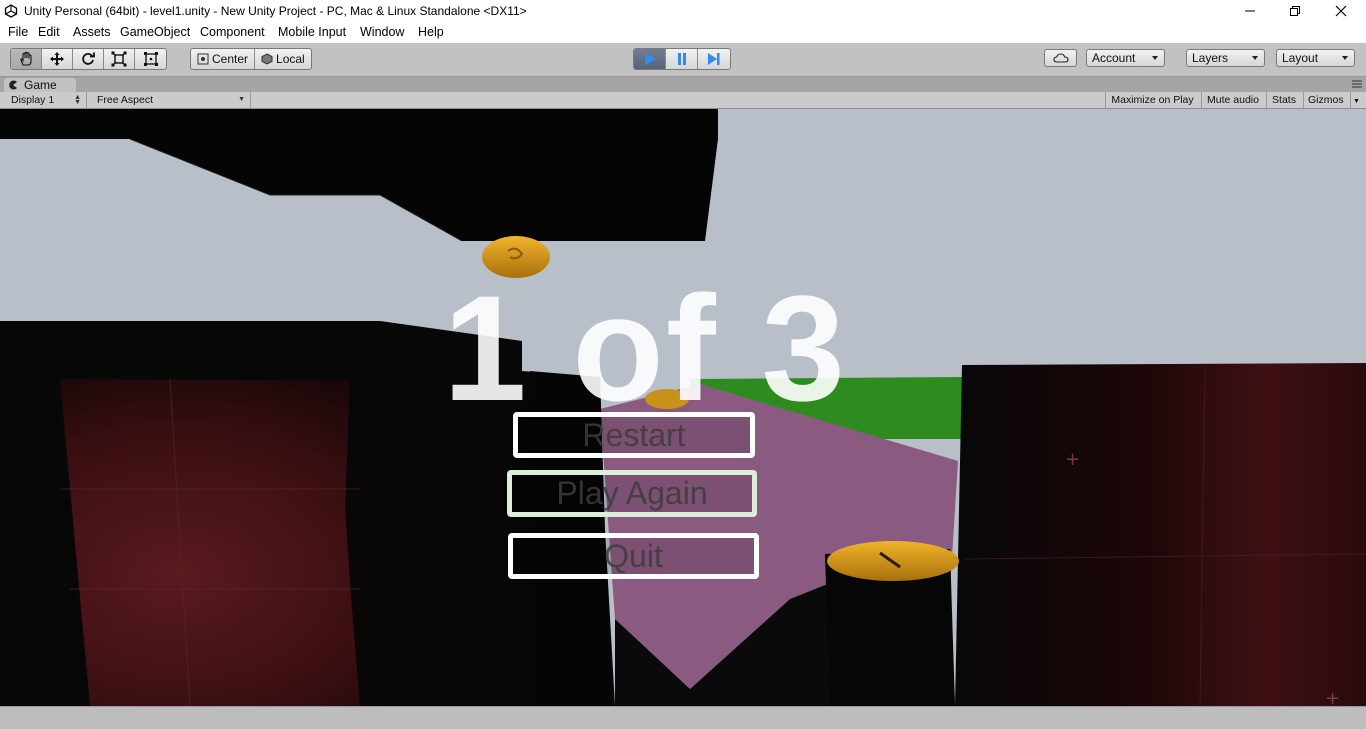  I want to click on status-bar, so click(683, 717).